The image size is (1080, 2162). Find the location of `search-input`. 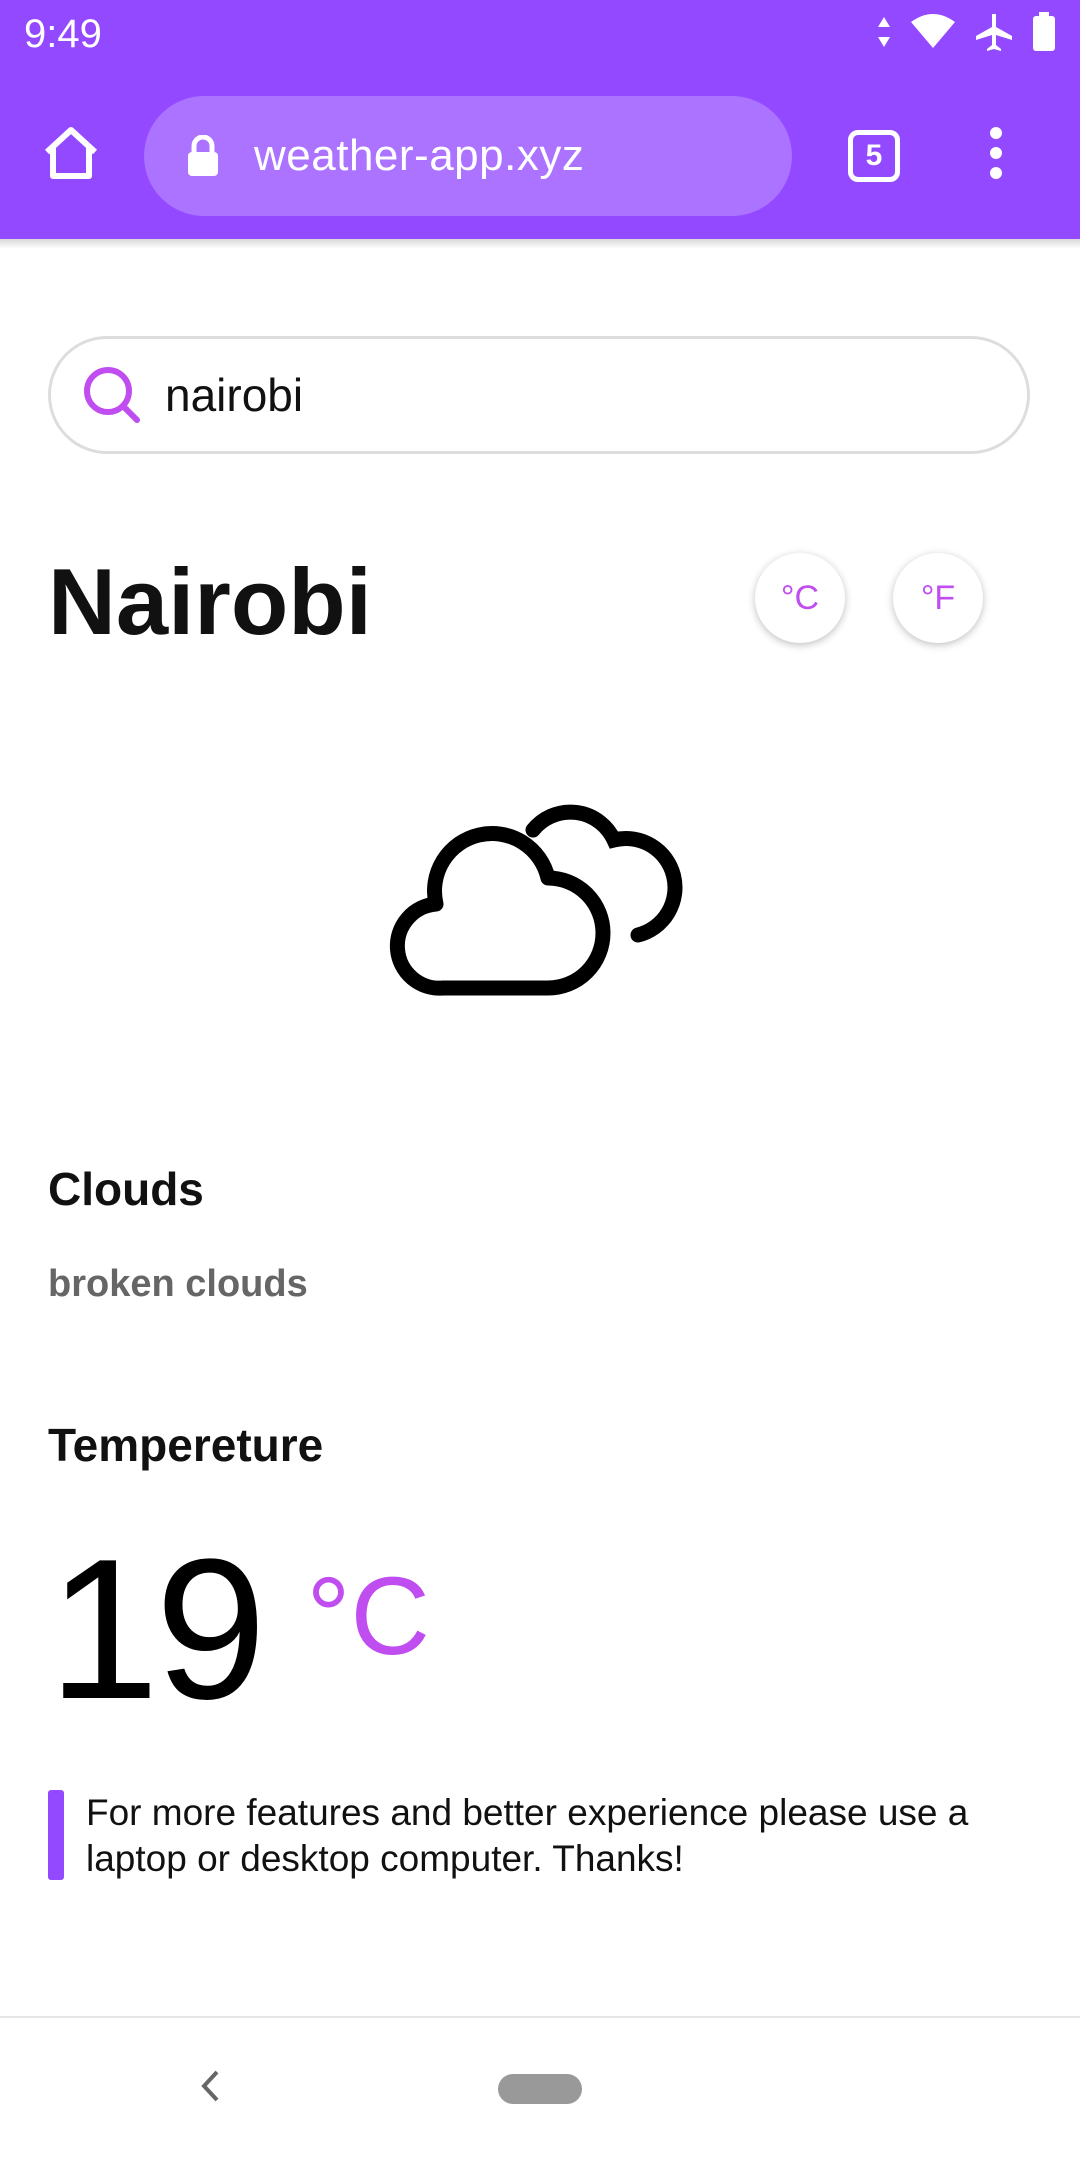

search-input is located at coordinates (555, 395).